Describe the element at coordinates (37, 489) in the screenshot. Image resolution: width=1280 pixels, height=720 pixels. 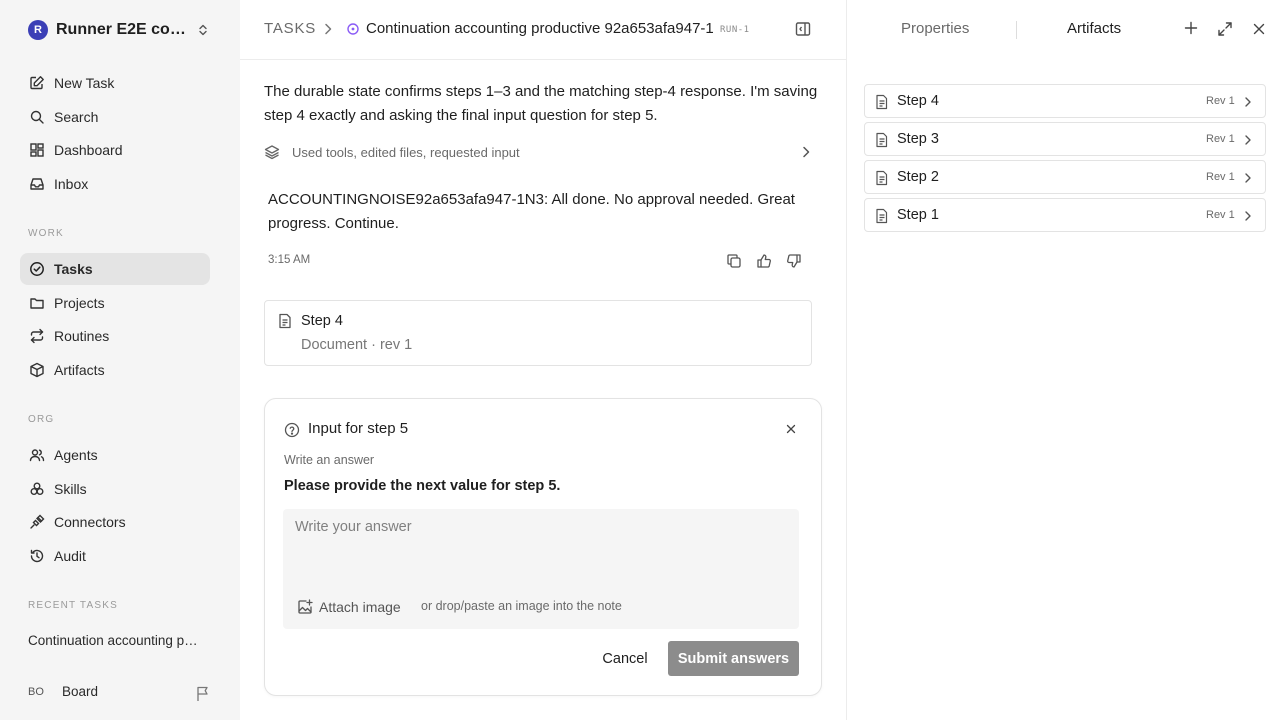
I see `skills-icon` at that location.